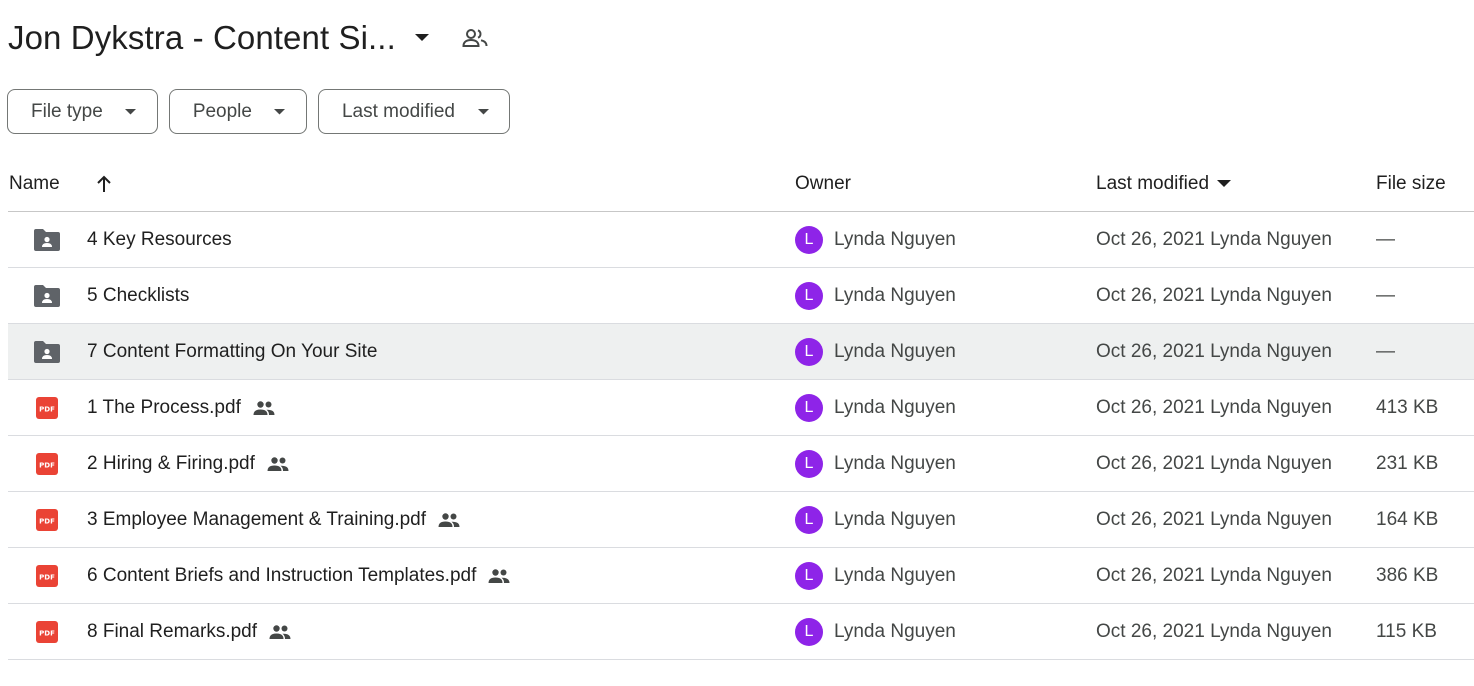 The image size is (1474, 686). What do you see at coordinates (104, 184) in the screenshot?
I see `arrow-upward-icon` at bounding box center [104, 184].